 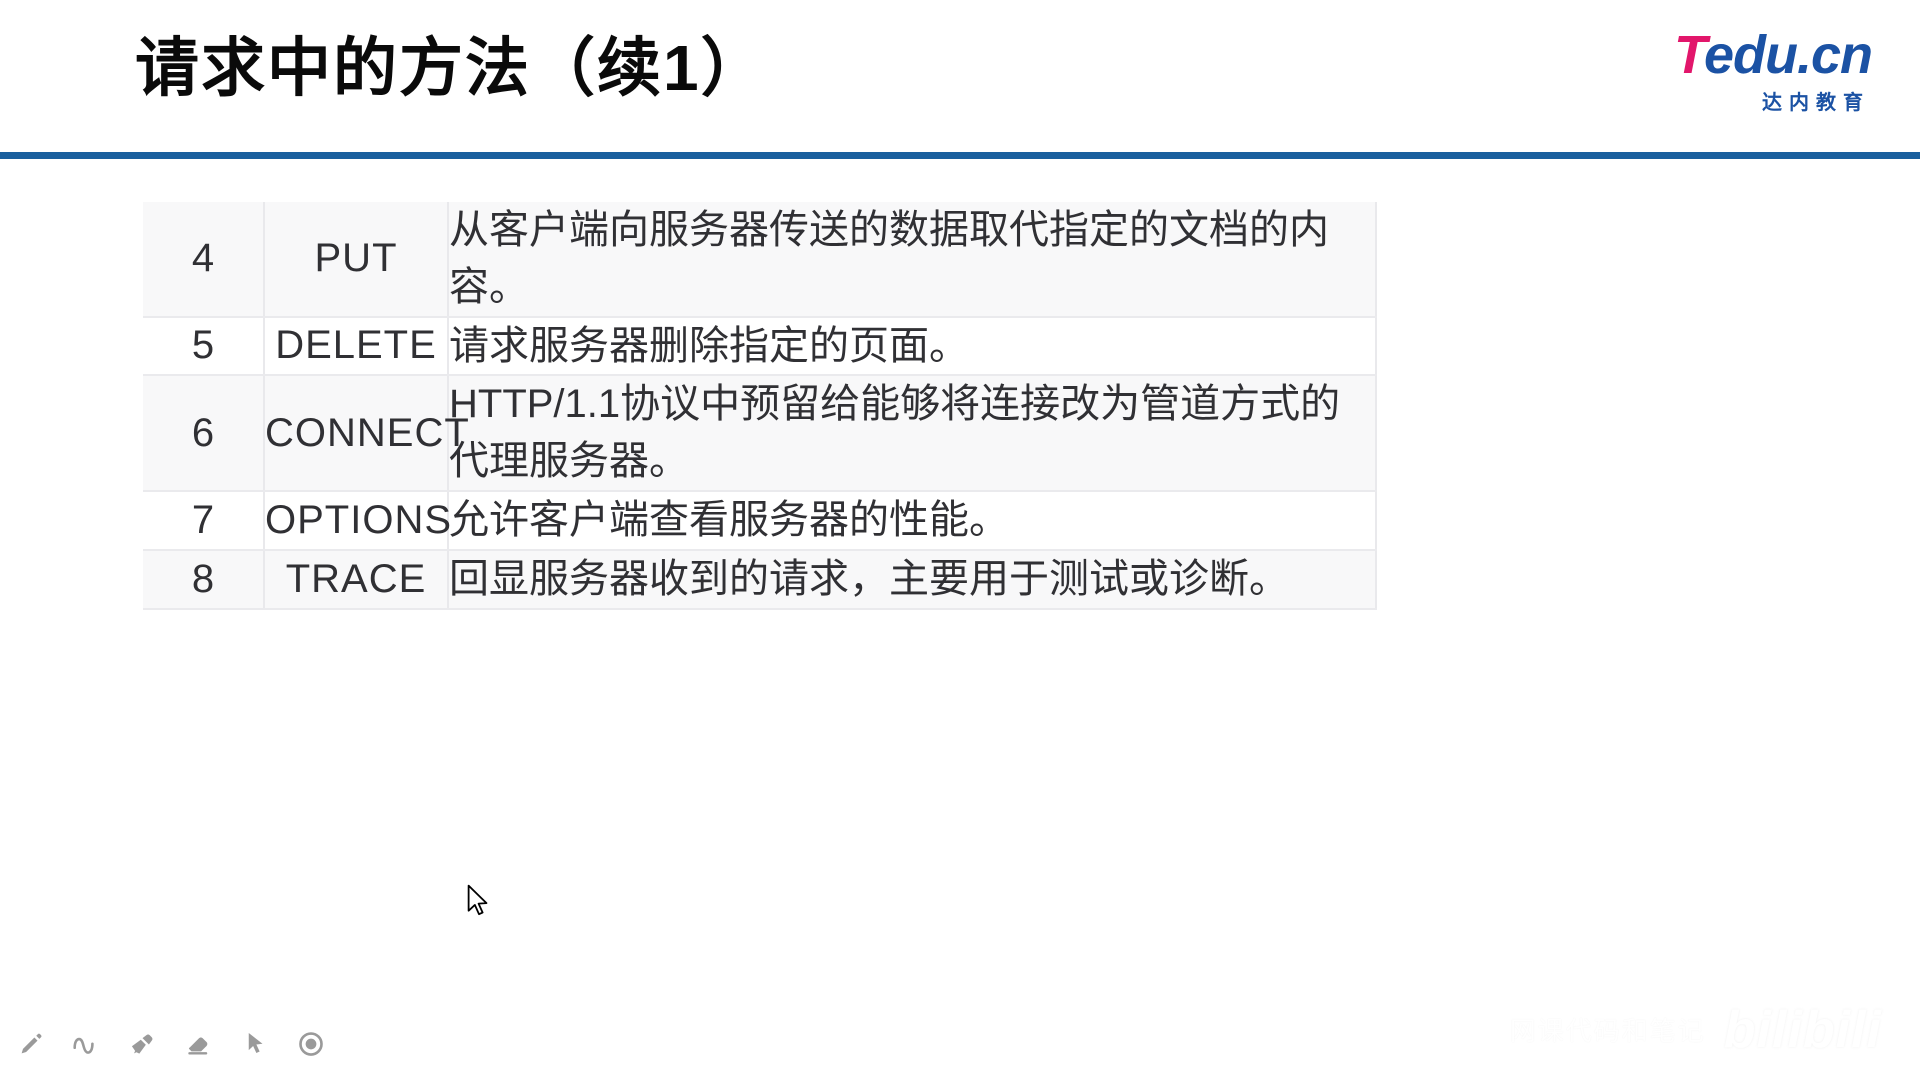 I want to click on row-method-cell: TRACE, so click(x=356, y=579).